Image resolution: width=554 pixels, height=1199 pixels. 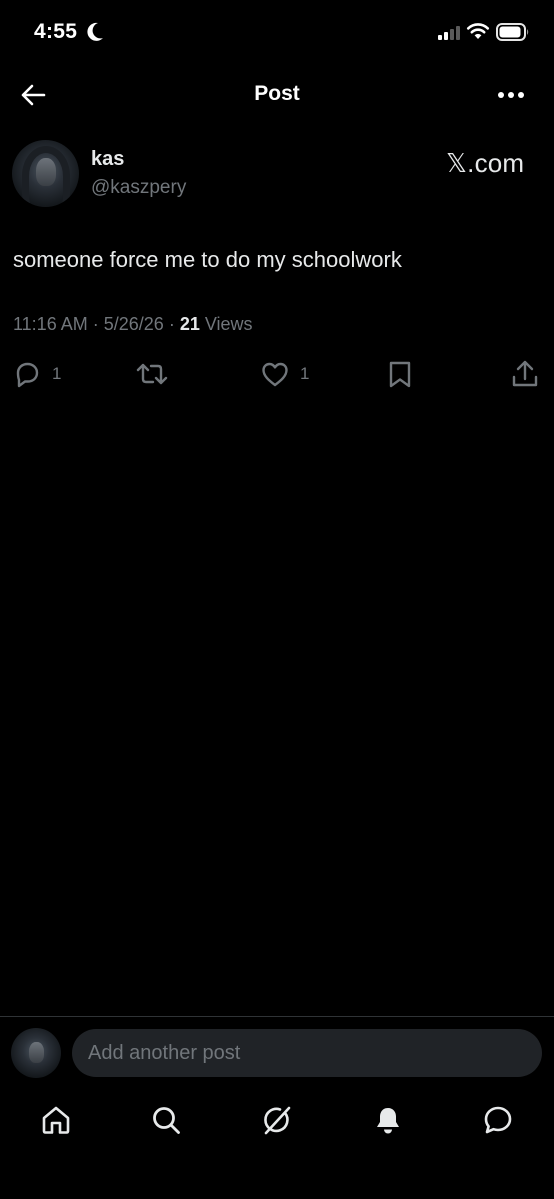 I want to click on reply-composer-input, so click(x=307, y=1053).